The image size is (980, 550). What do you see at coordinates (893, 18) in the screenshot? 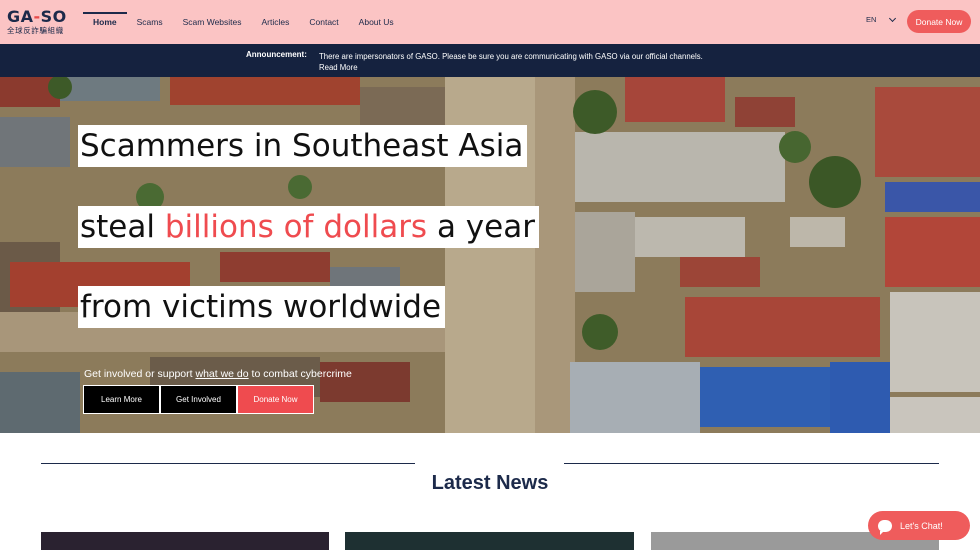
I see `chevron-down-icon` at bounding box center [893, 18].